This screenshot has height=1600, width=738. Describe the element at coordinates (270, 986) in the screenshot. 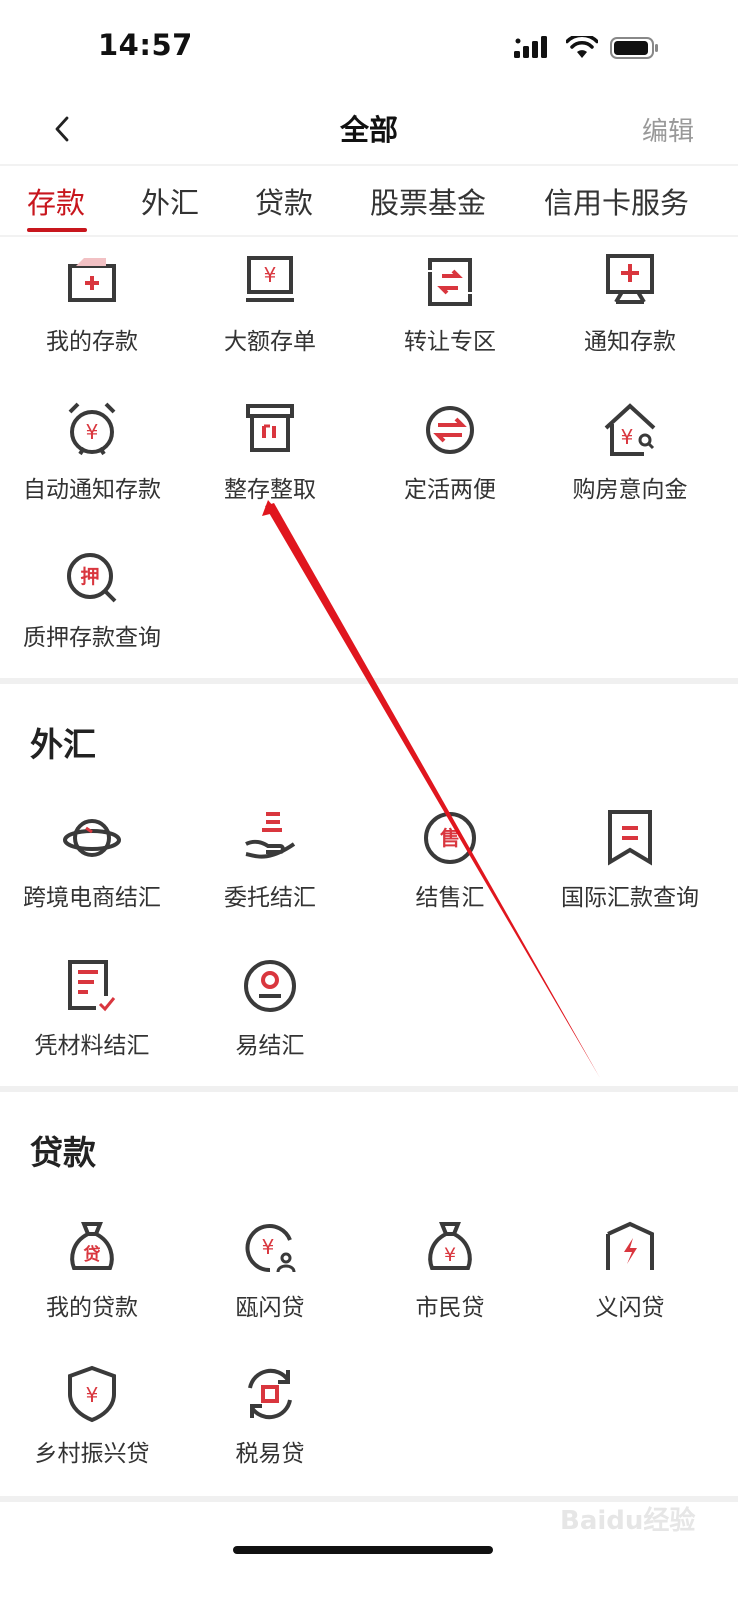

I see `user-circle-icon` at that location.